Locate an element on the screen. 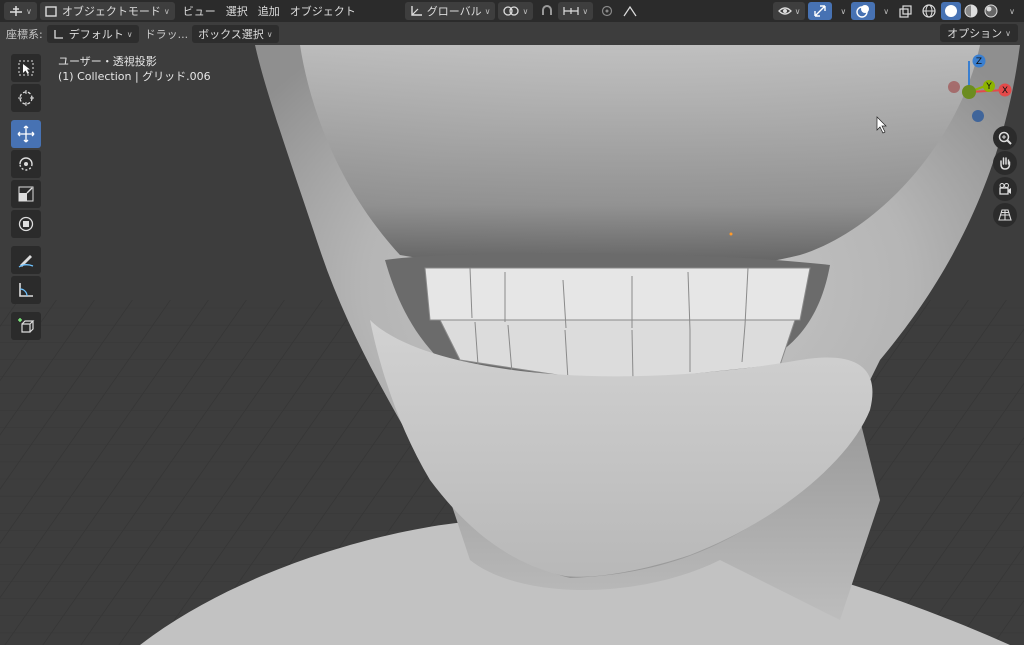 The height and width of the screenshot is (645, 1024). select-mode-value: ボックス選択 is located at coordinates (231, 34).